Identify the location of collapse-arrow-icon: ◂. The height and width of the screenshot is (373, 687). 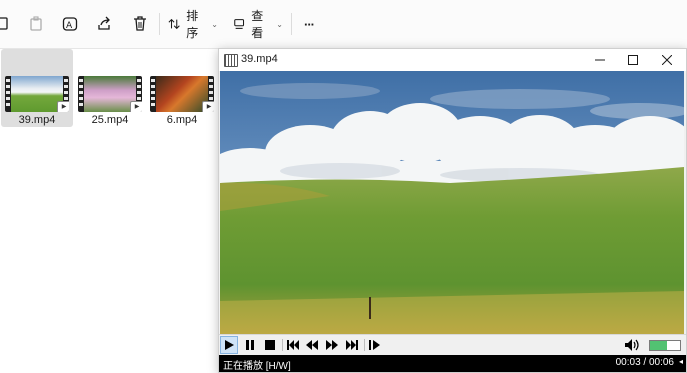
(681, 361).